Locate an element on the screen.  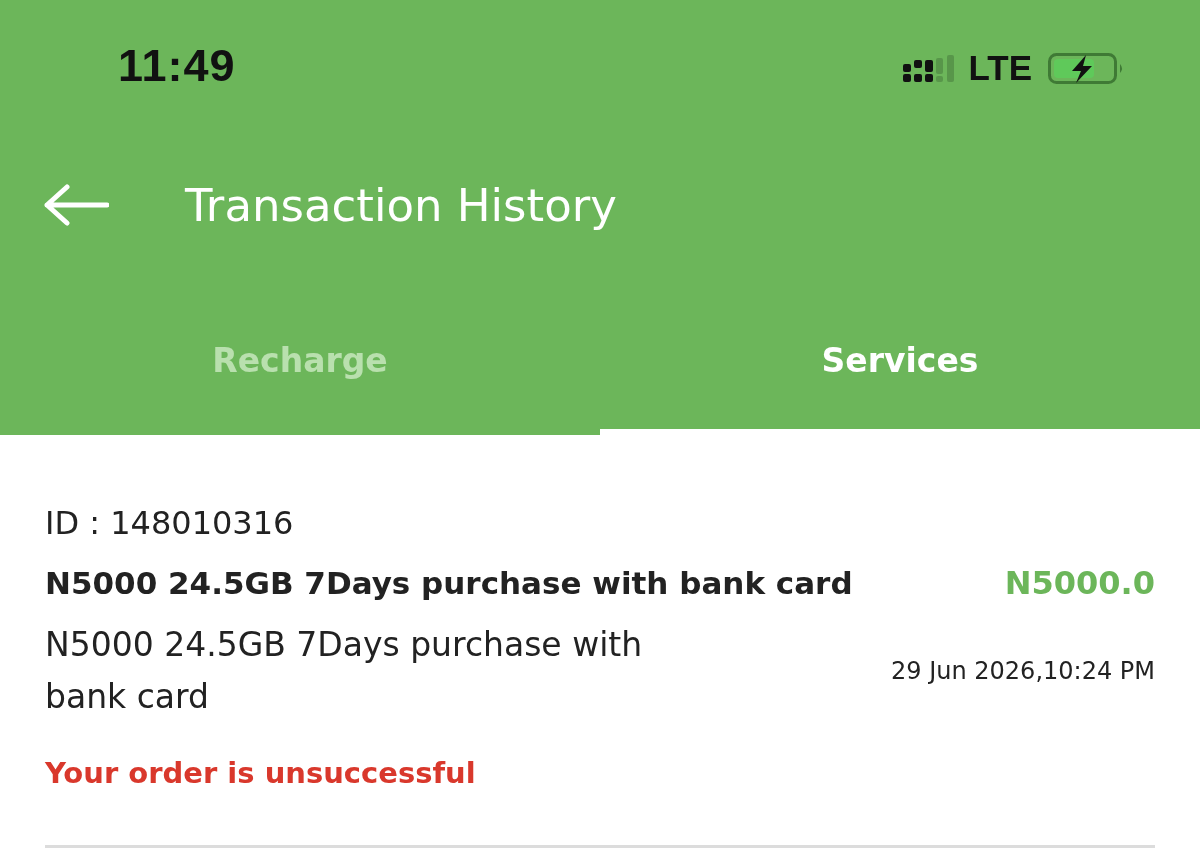
screen-title: Transaction History is located at coordinates (401, 205).